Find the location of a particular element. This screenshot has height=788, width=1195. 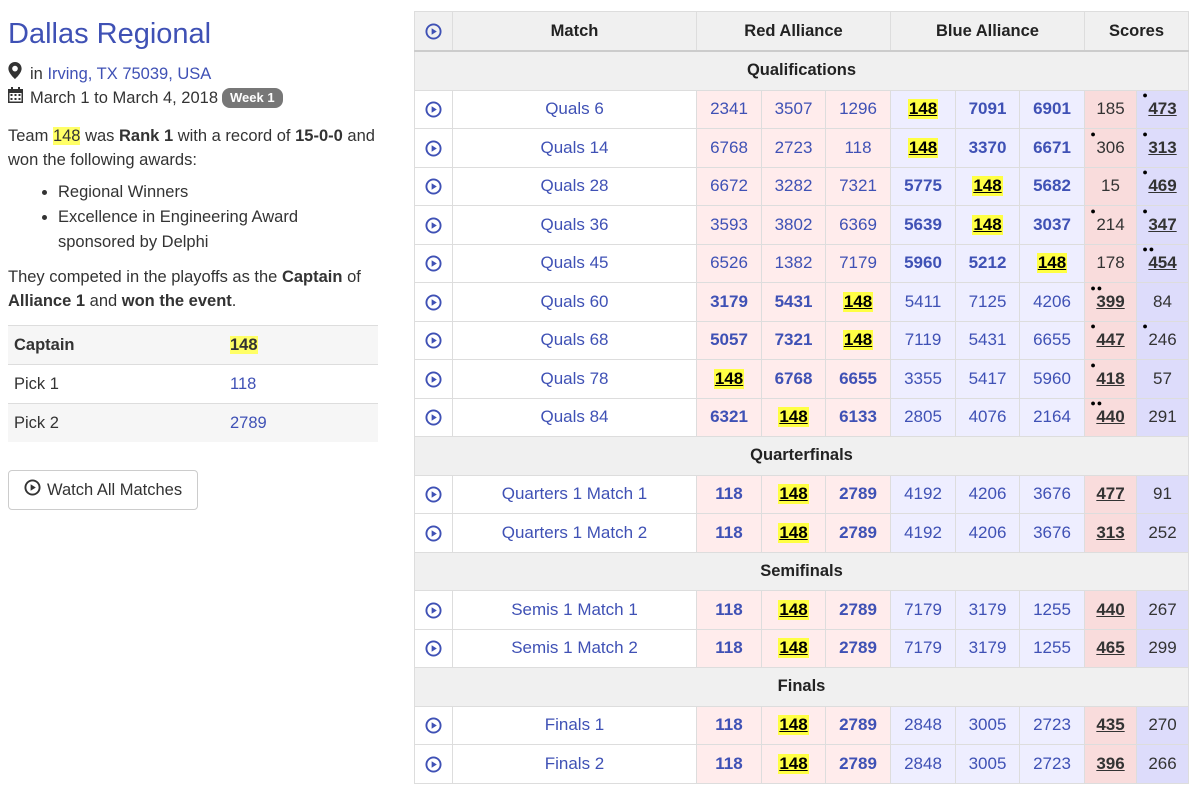

match-link: Quals 14 is located at coordinates (574, 147).